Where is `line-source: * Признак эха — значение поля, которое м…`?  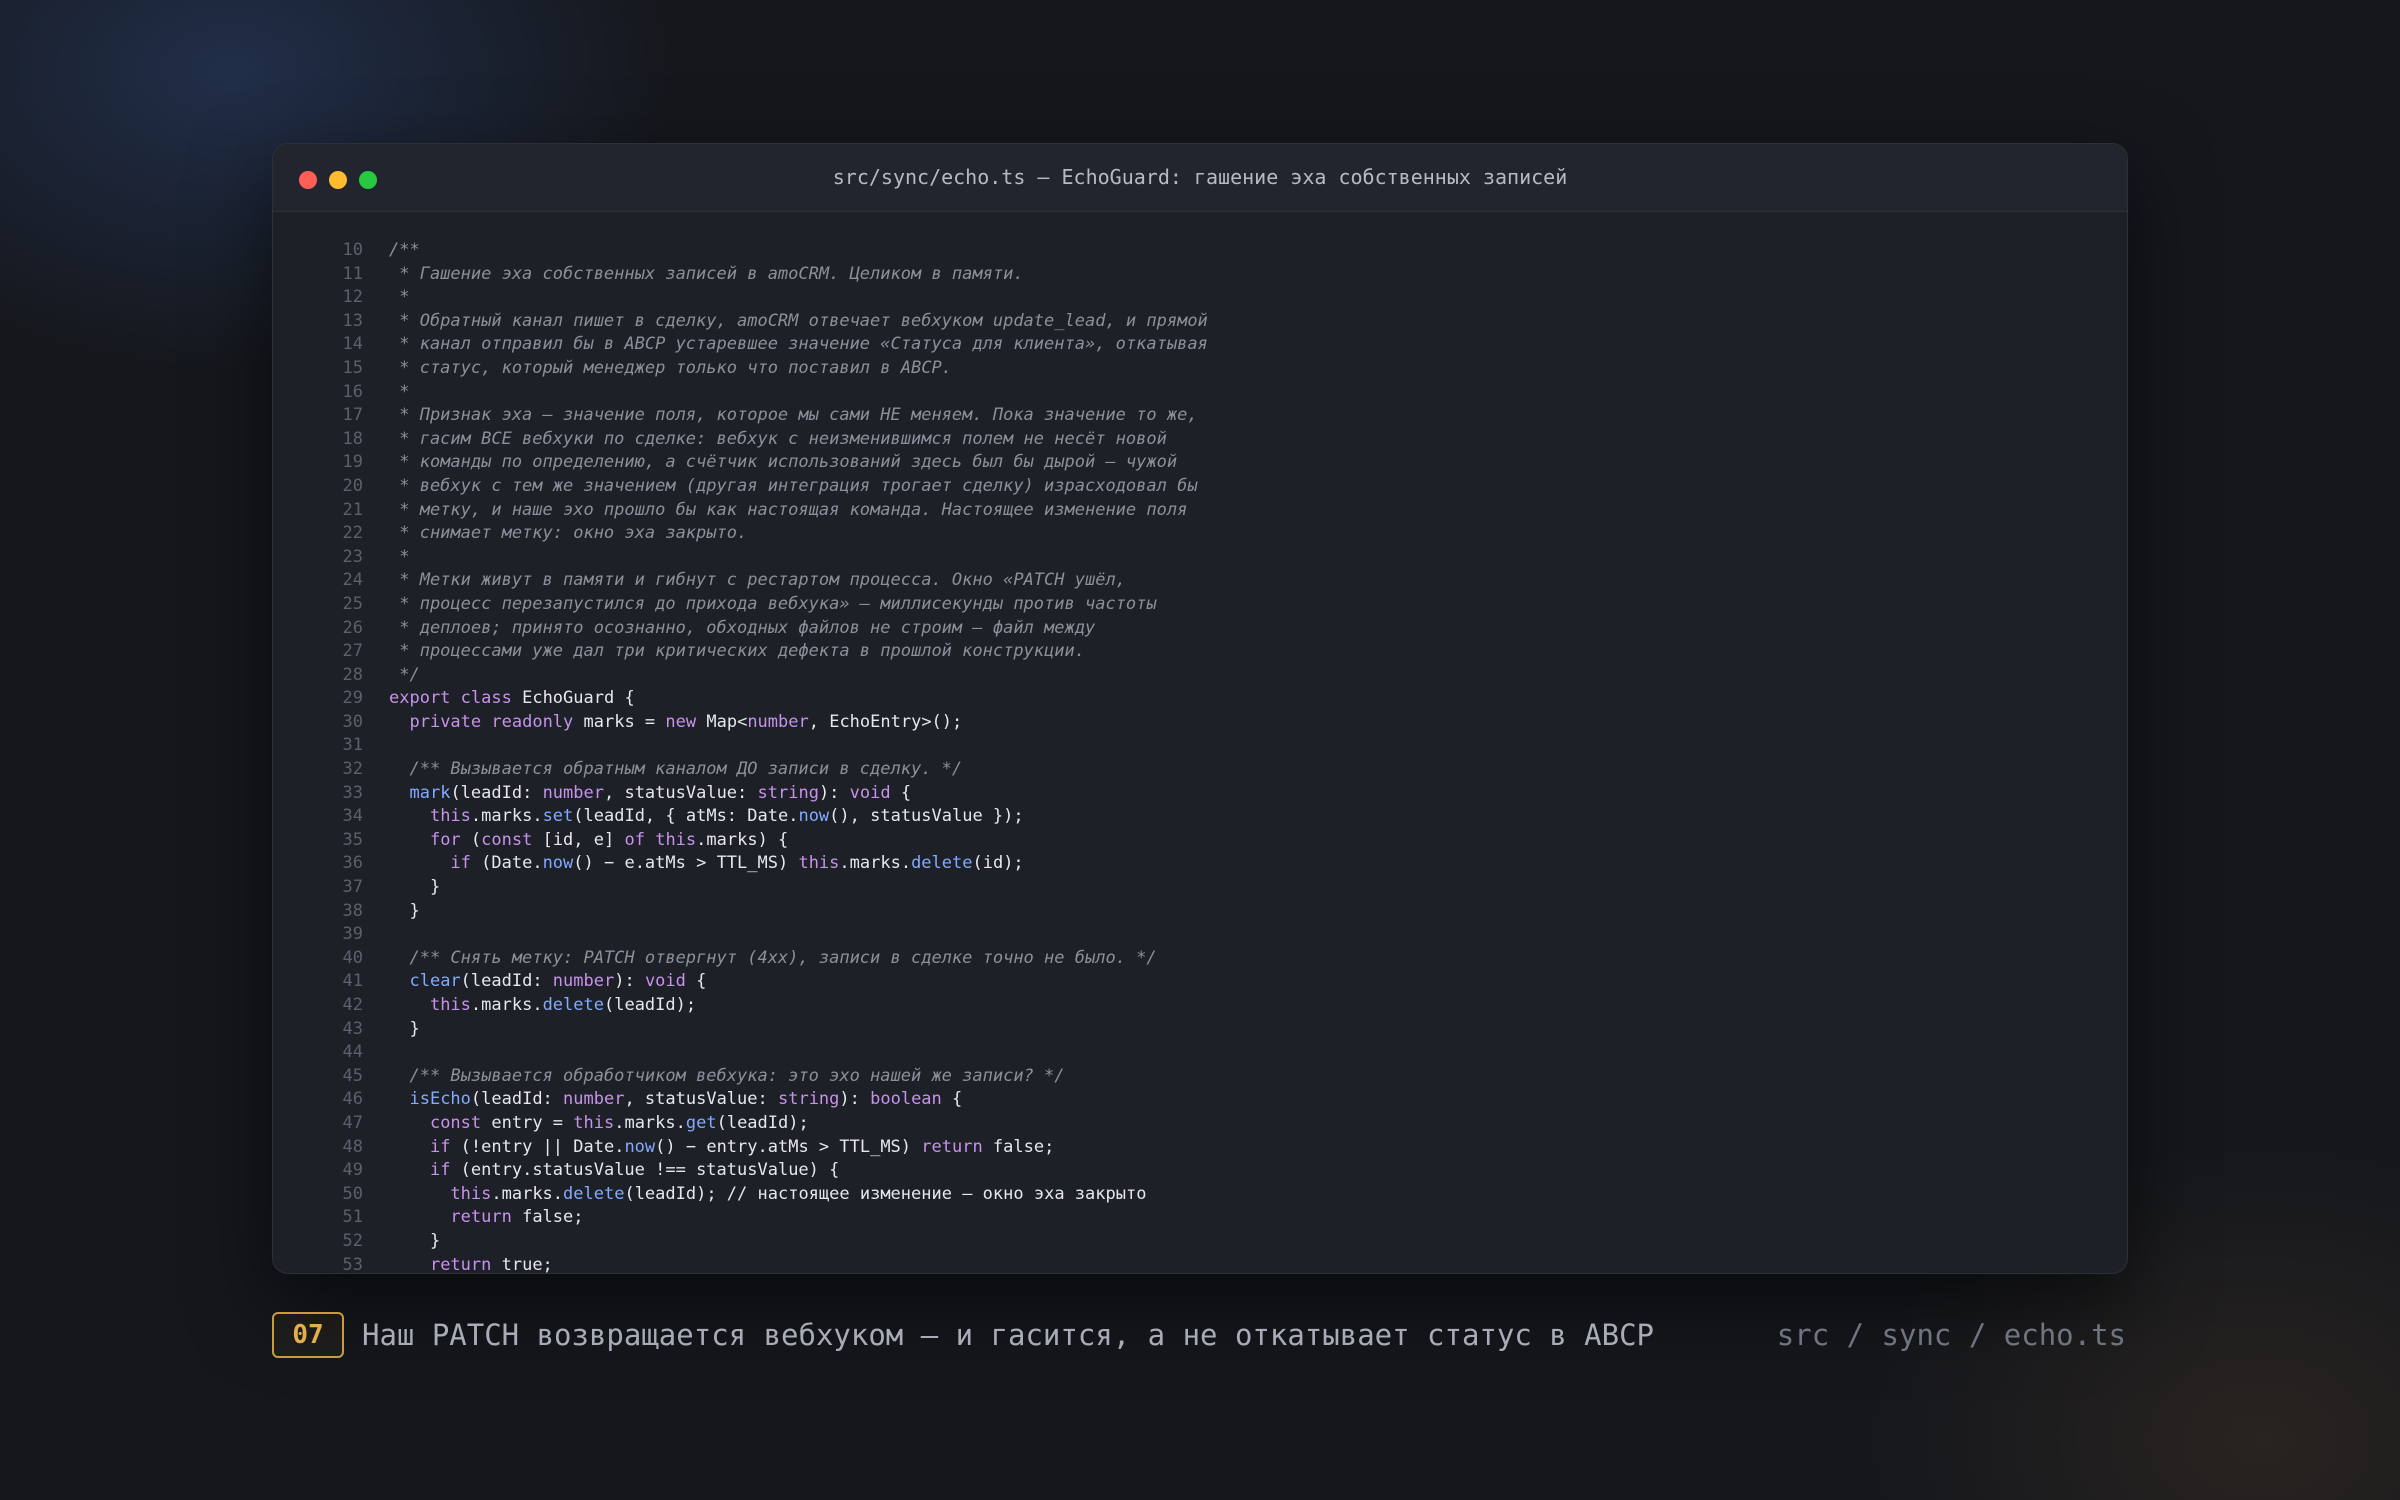 line-source: * Признак эха — значение поля, которое м… is located at coordinates (780, 416).